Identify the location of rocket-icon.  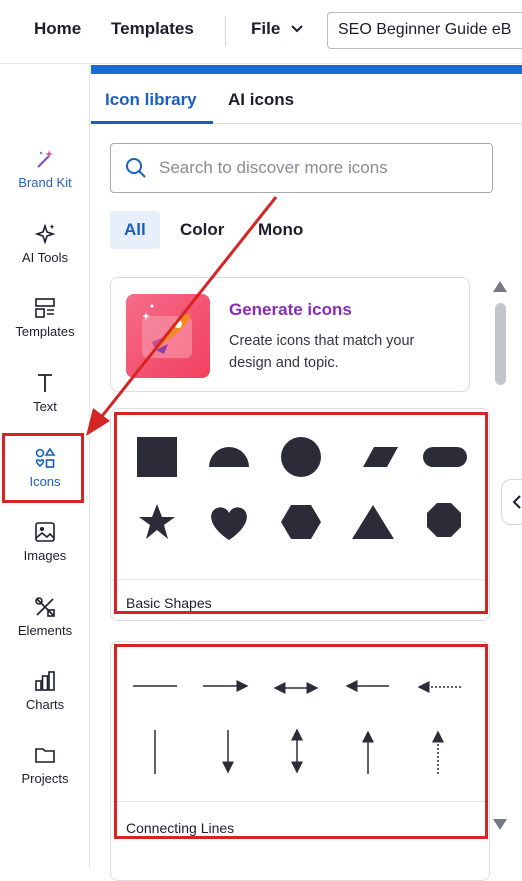
(168, 336).